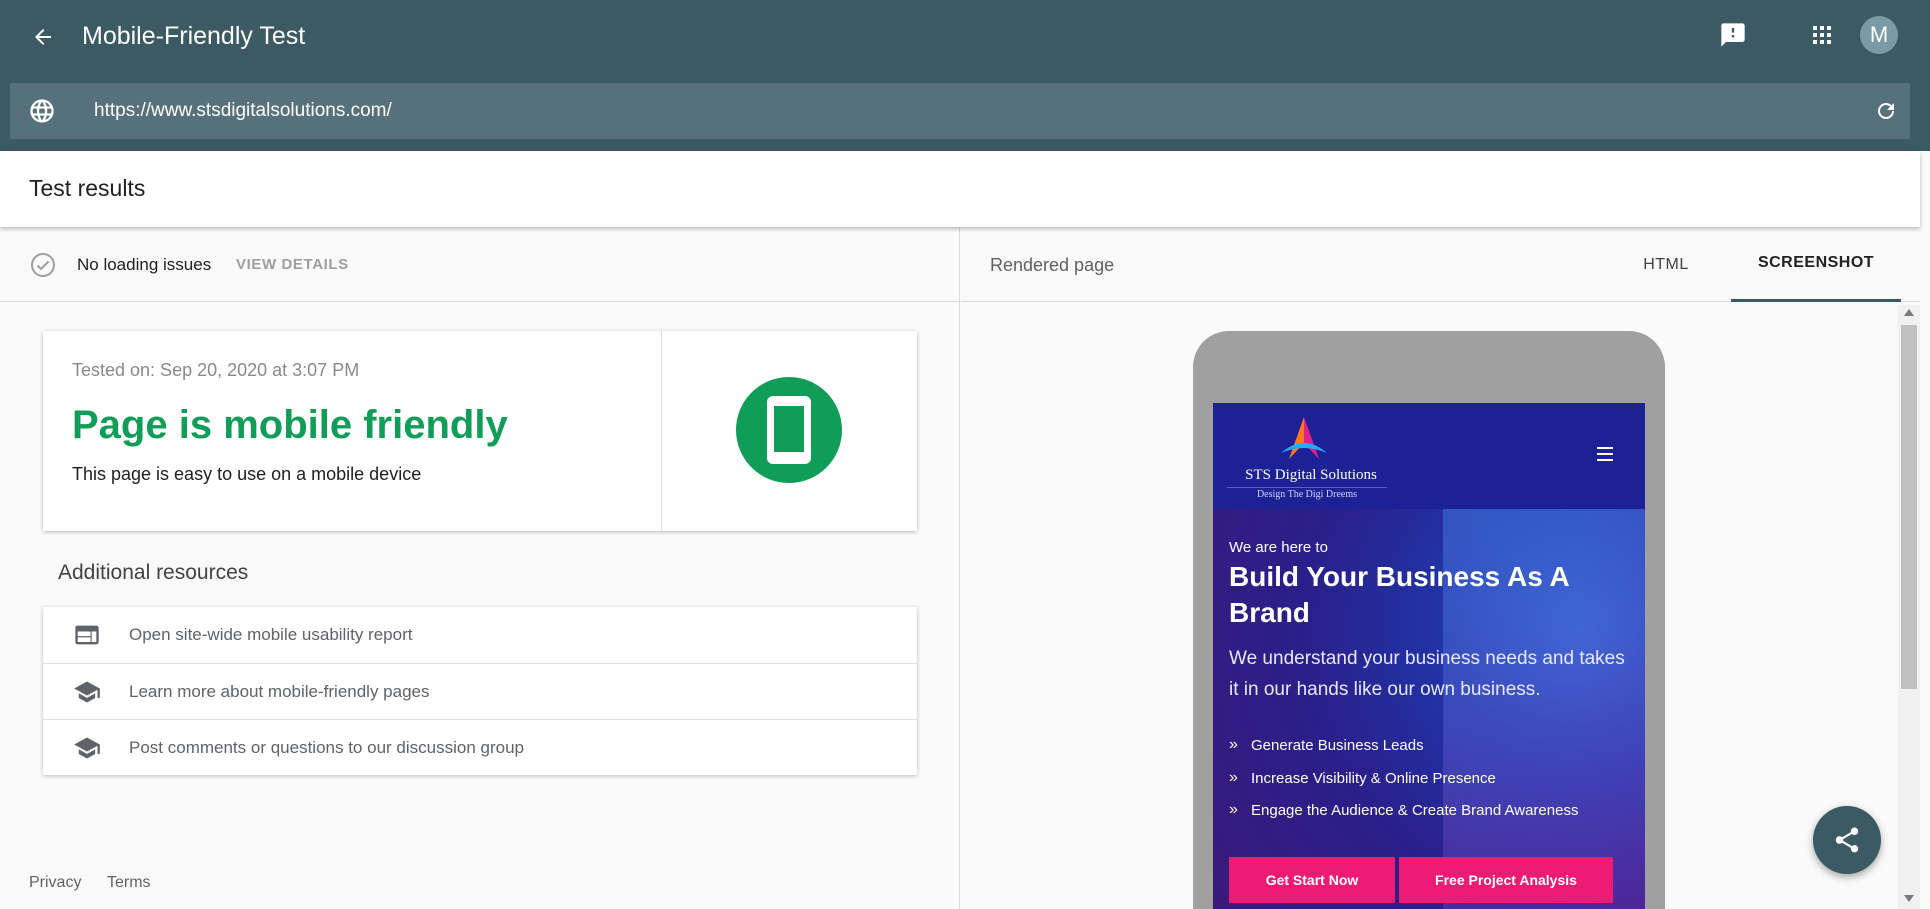 This screenshot has width=1930, height=909. Describe the element at coordinates (965, 36) in the screenshot. I see `title-row: Mobile-Friendly Test M` at that location.